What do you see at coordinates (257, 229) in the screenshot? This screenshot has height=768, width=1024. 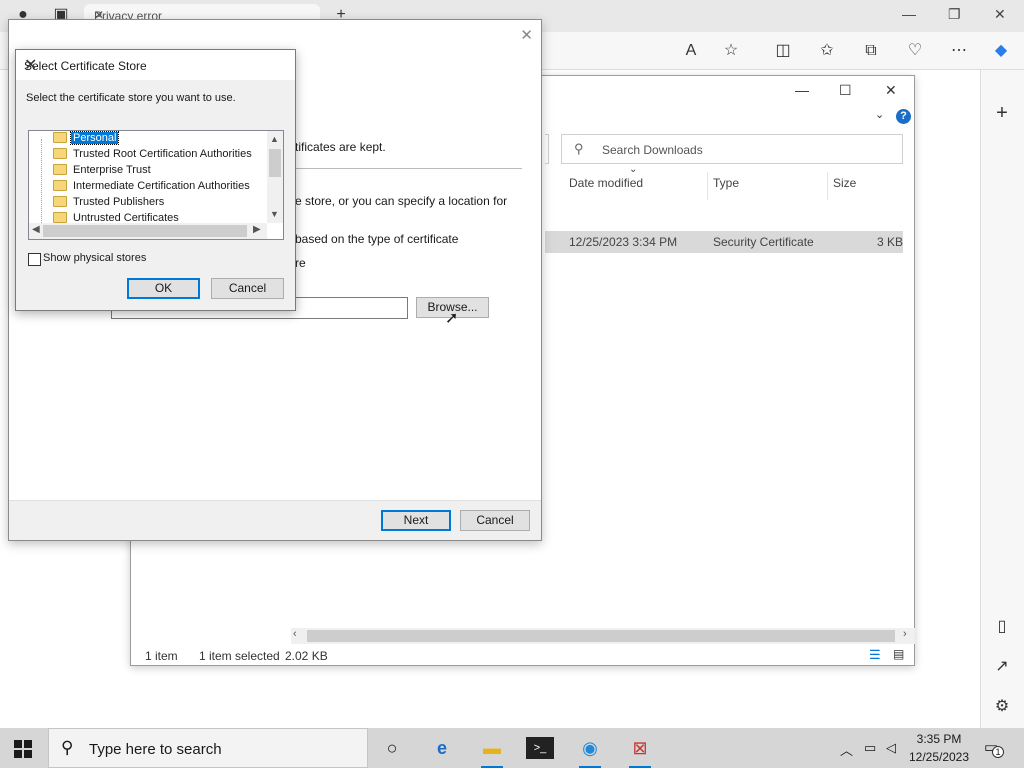 I see `scroll-right-icon: ▶` at bounding box center [257, 229].